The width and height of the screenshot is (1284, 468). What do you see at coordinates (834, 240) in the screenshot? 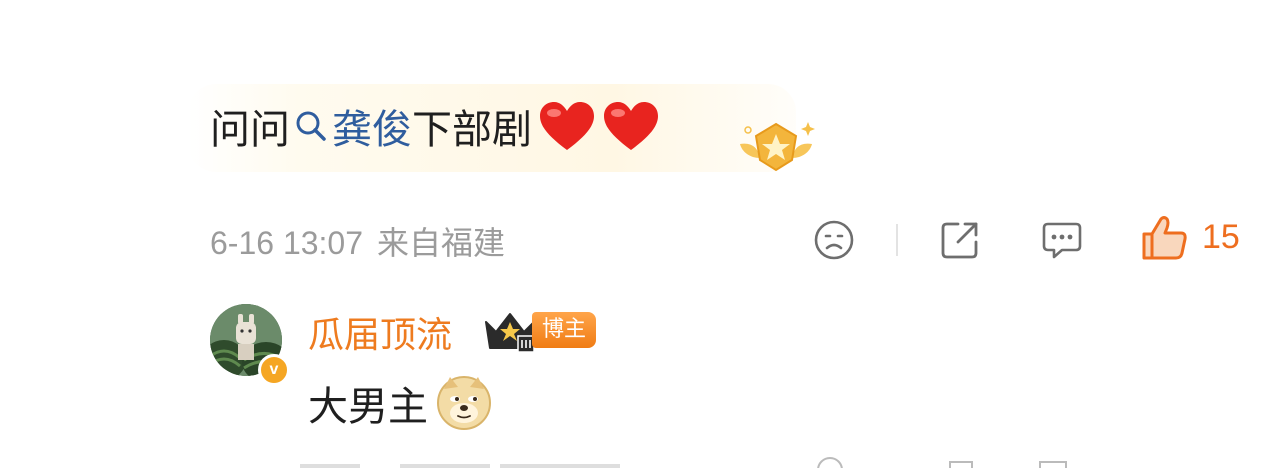
I see `dislike-face-icon` at bounding box center [834, 240].